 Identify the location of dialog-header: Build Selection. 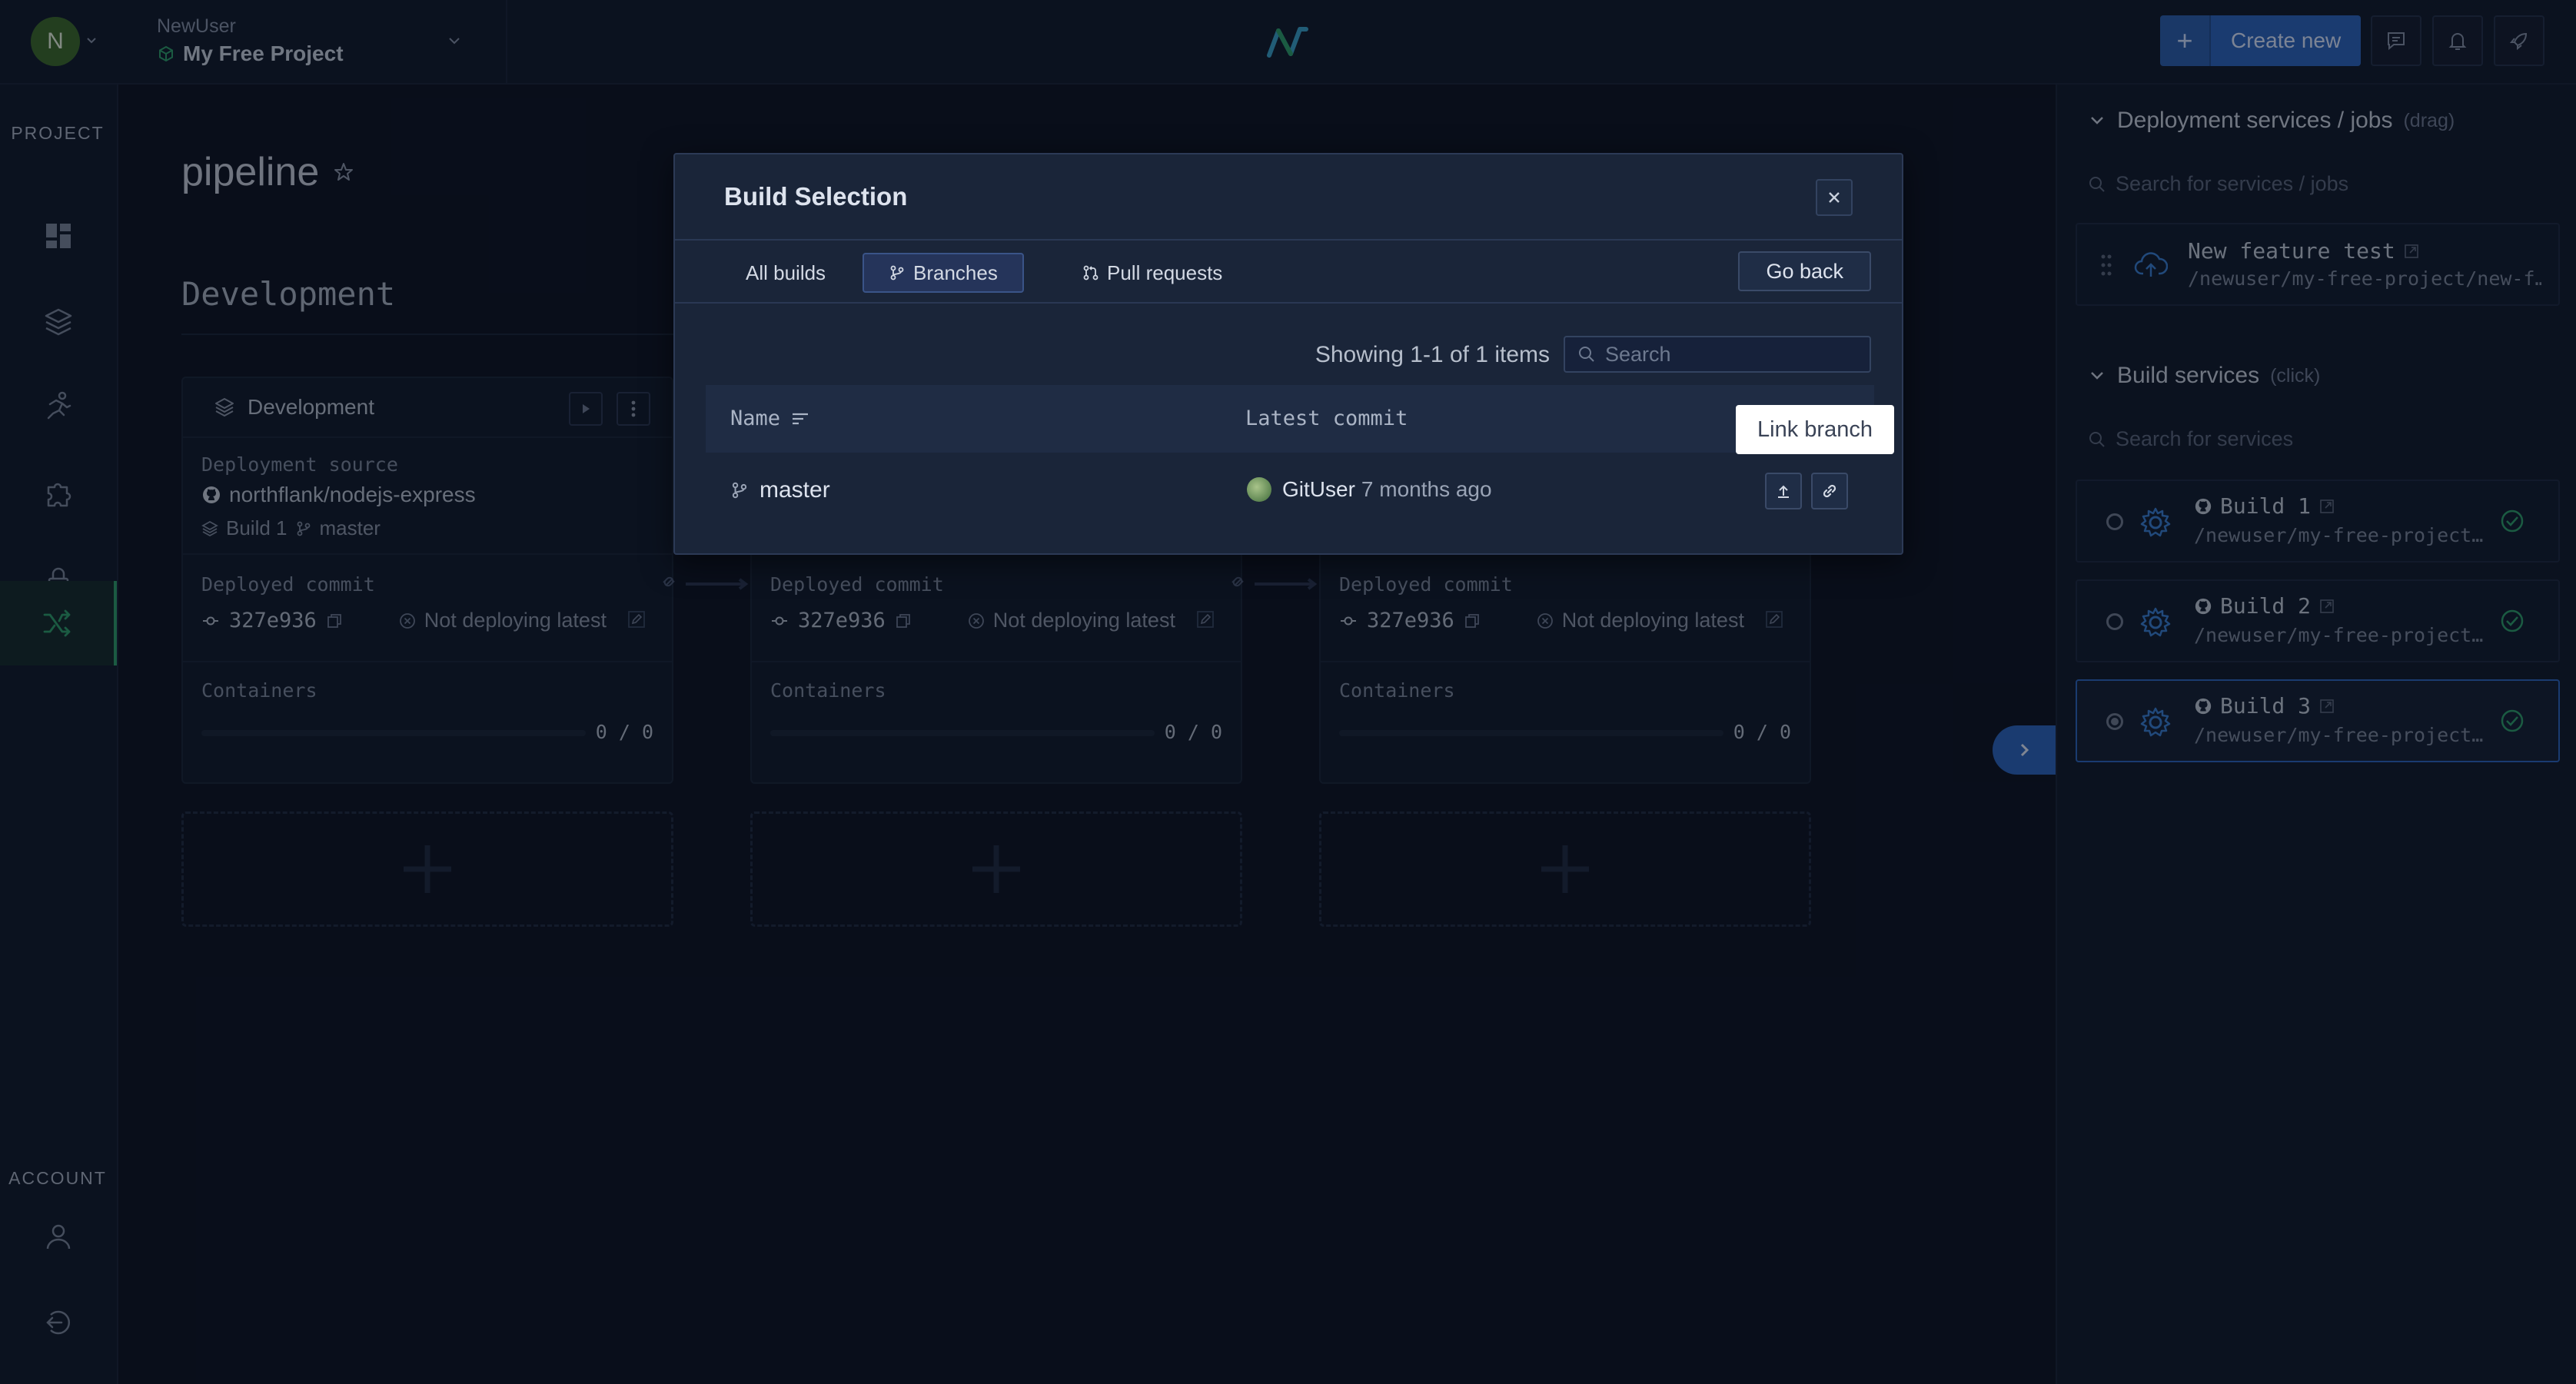
(1288, 197).